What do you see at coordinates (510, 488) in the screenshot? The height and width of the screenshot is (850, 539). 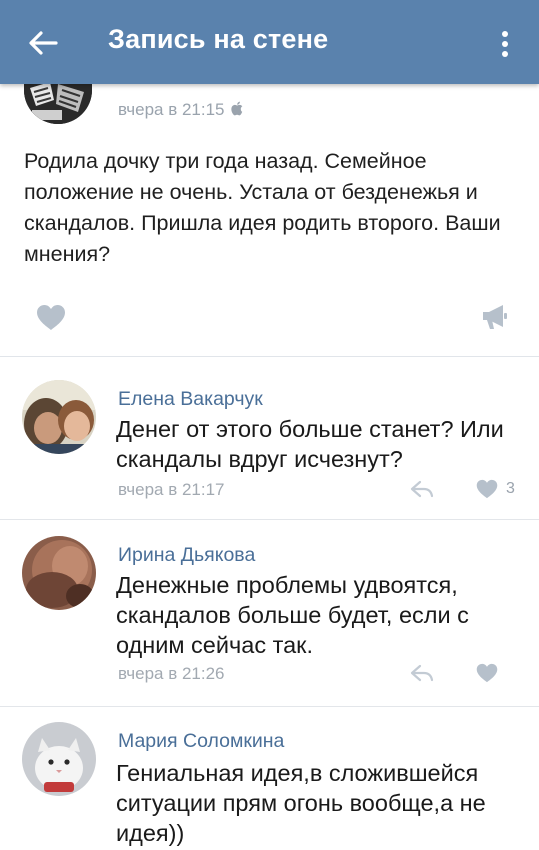 I see `comment-like-count: 3` at bounding box center [510, 488].